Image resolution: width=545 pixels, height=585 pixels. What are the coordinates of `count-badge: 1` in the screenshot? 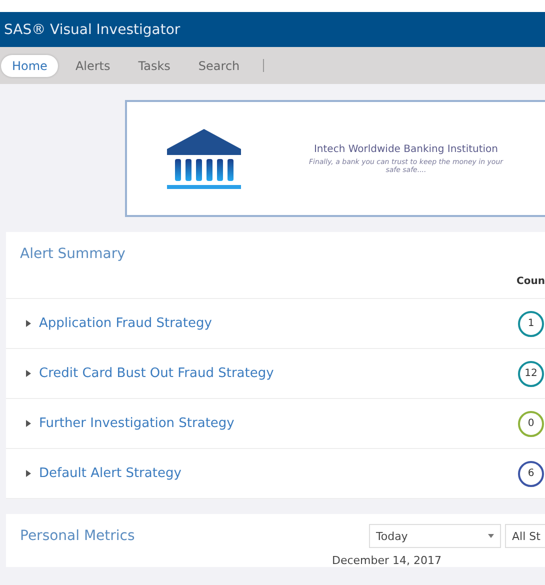 It's located at (531, 323).